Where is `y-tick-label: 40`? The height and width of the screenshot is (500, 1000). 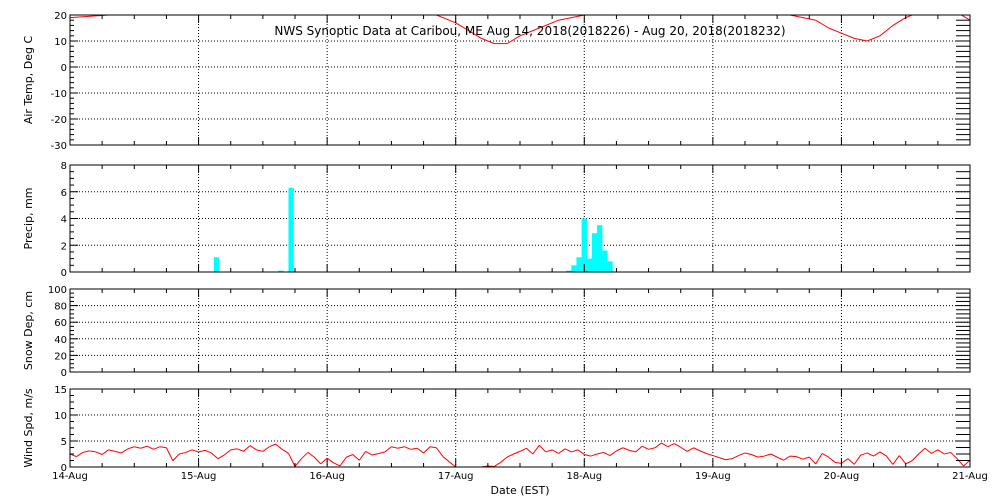 y-tick-label: 40 is located at coordinates (60, 340).